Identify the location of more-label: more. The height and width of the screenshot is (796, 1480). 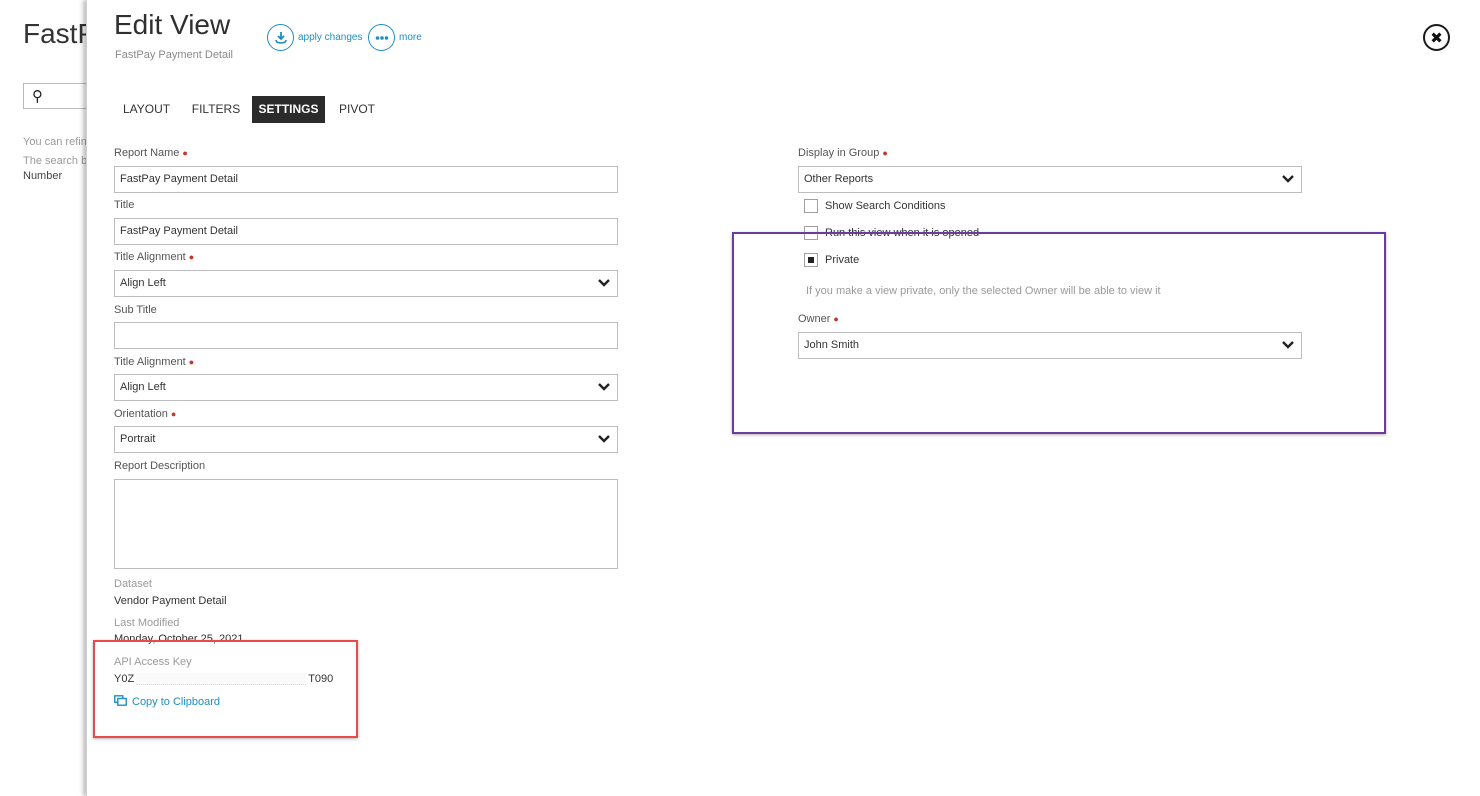
(410, 37).